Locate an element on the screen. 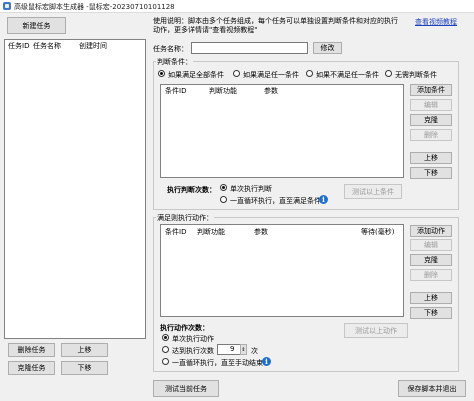  task-name-input is located at coordinates (249, 48).